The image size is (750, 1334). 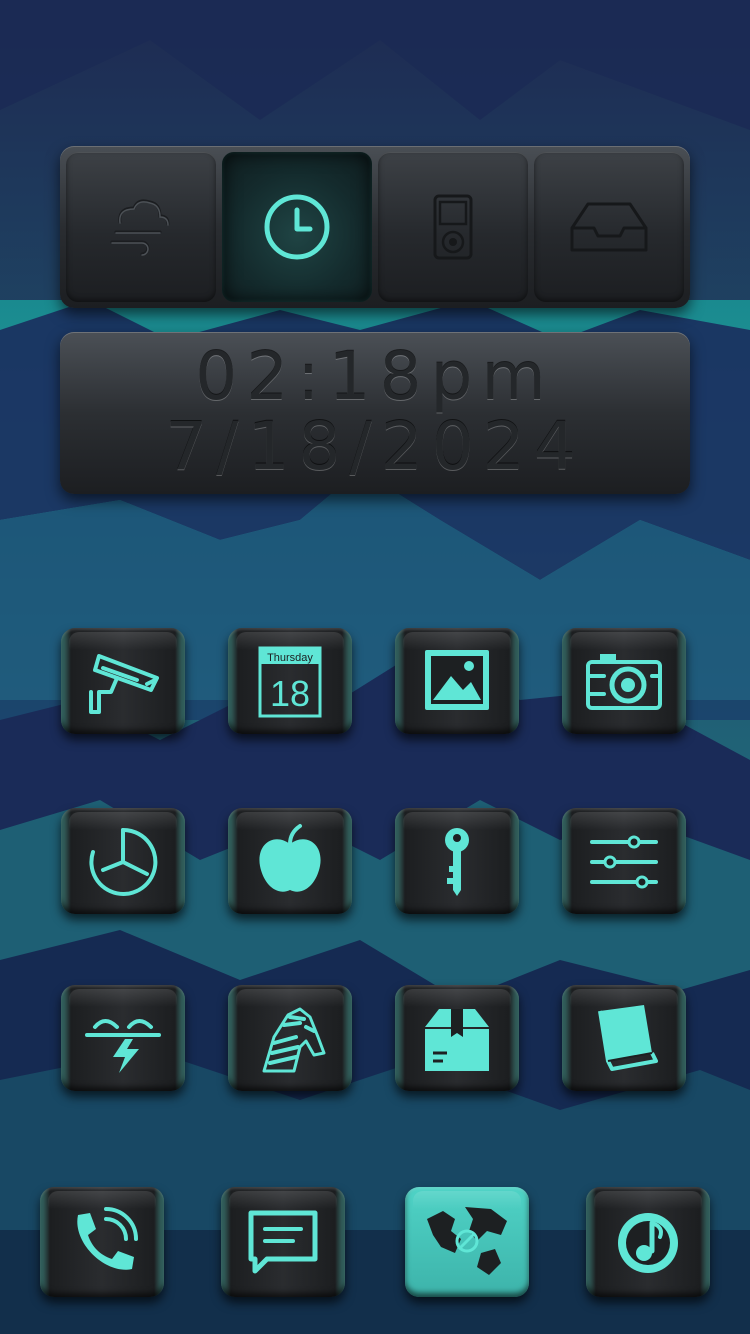 I want to click on globe-map-icon, so click(x=467, y=1241).